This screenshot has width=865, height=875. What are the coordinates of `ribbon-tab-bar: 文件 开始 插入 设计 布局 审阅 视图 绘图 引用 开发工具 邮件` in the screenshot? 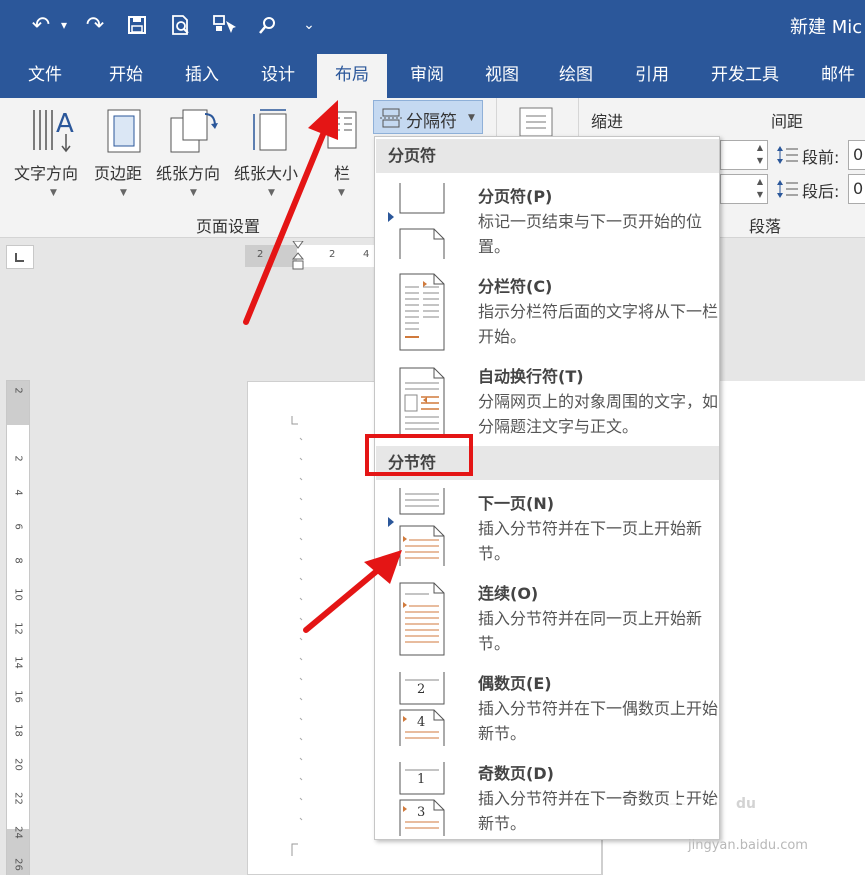 It's located at (432, 75).